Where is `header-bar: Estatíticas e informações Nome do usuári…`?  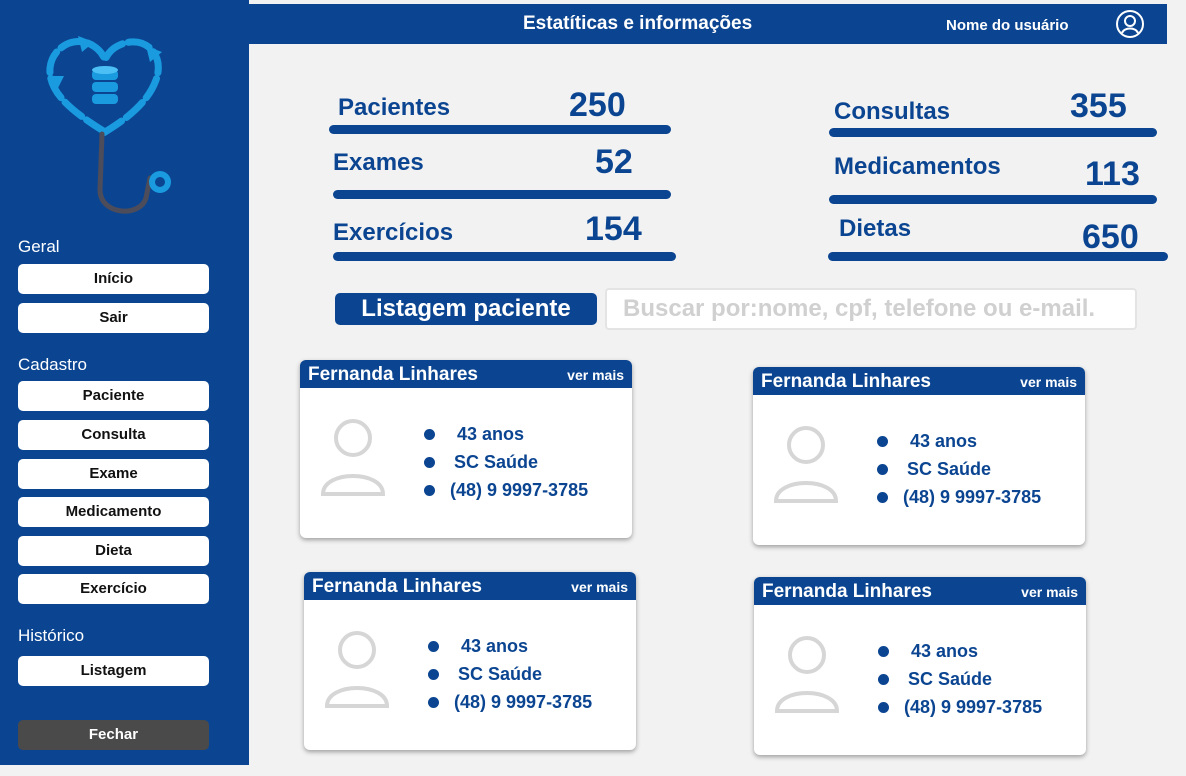
header-bar: Estatíticas e informações Nome do usuári… is located at coordinates (708, 24).